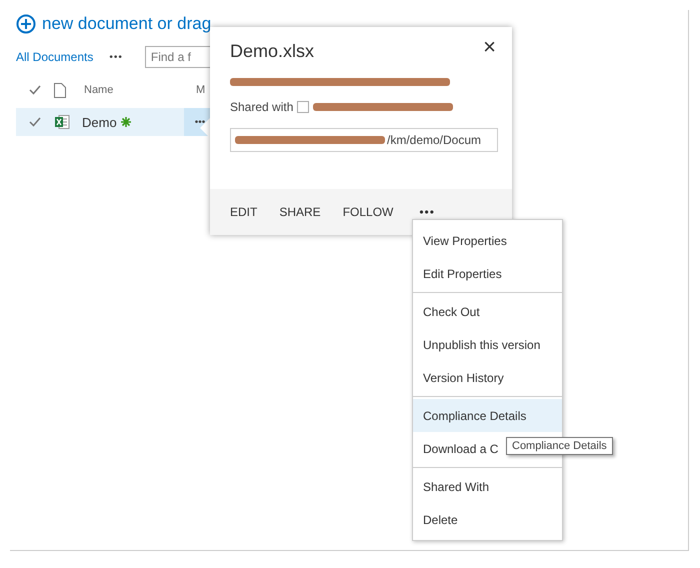 The image size is (700, 568). I want to click on column-header: M, so click(201, 90).